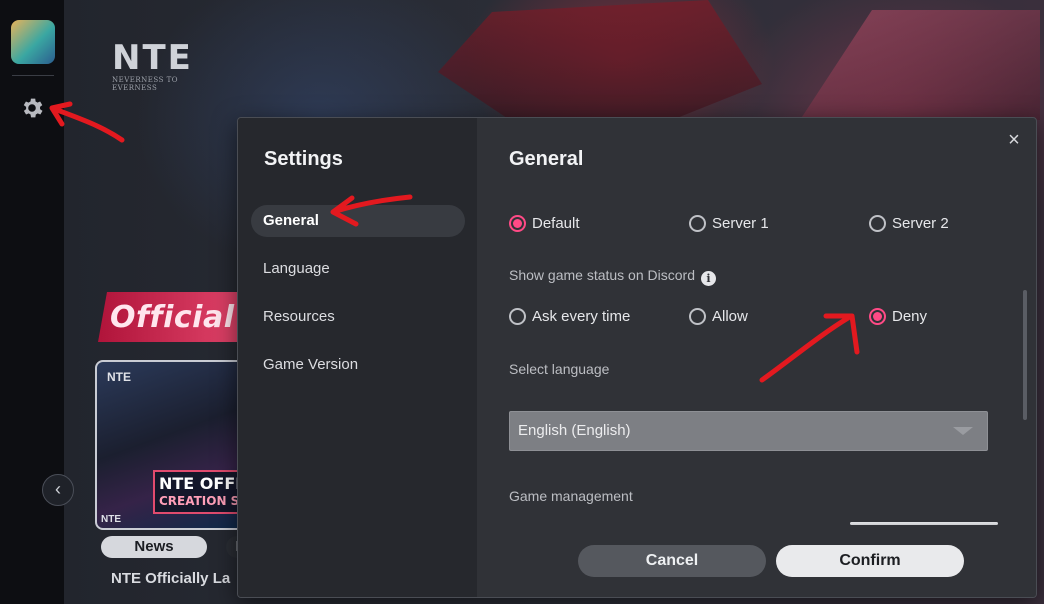  I want to click on sidebar-item-resources: Resources, so click(358, 317).